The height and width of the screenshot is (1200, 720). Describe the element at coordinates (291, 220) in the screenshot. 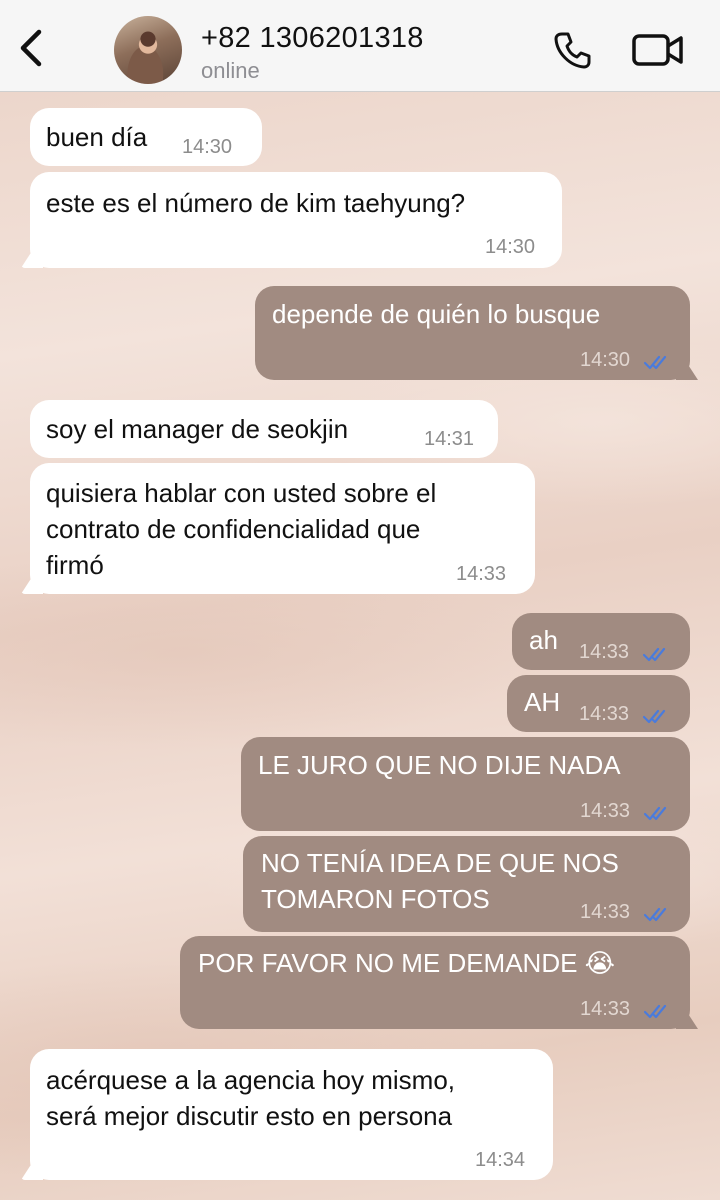

I see `incoming-message-bubble: este es el número de kim taehyung? 14:30` at that location.